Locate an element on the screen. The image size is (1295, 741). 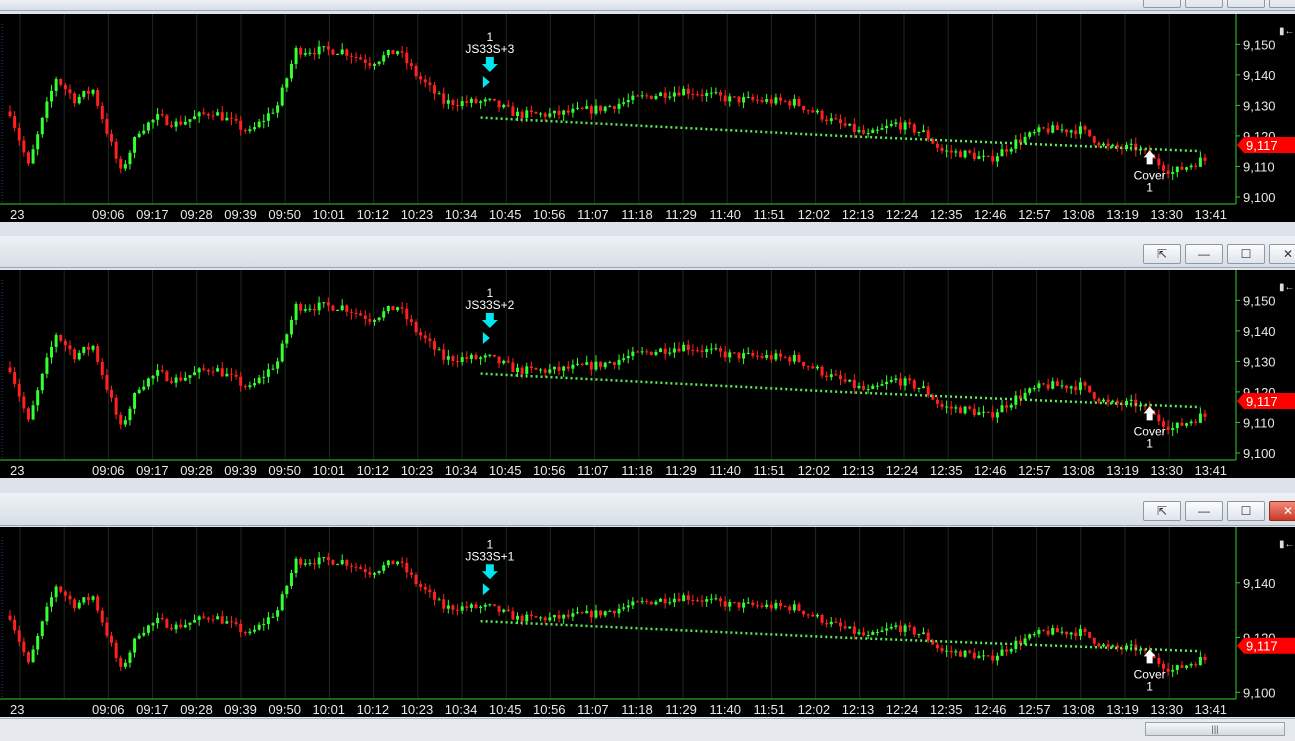
x-tick-label: 13:41 is located at coordinates (1211, 214).